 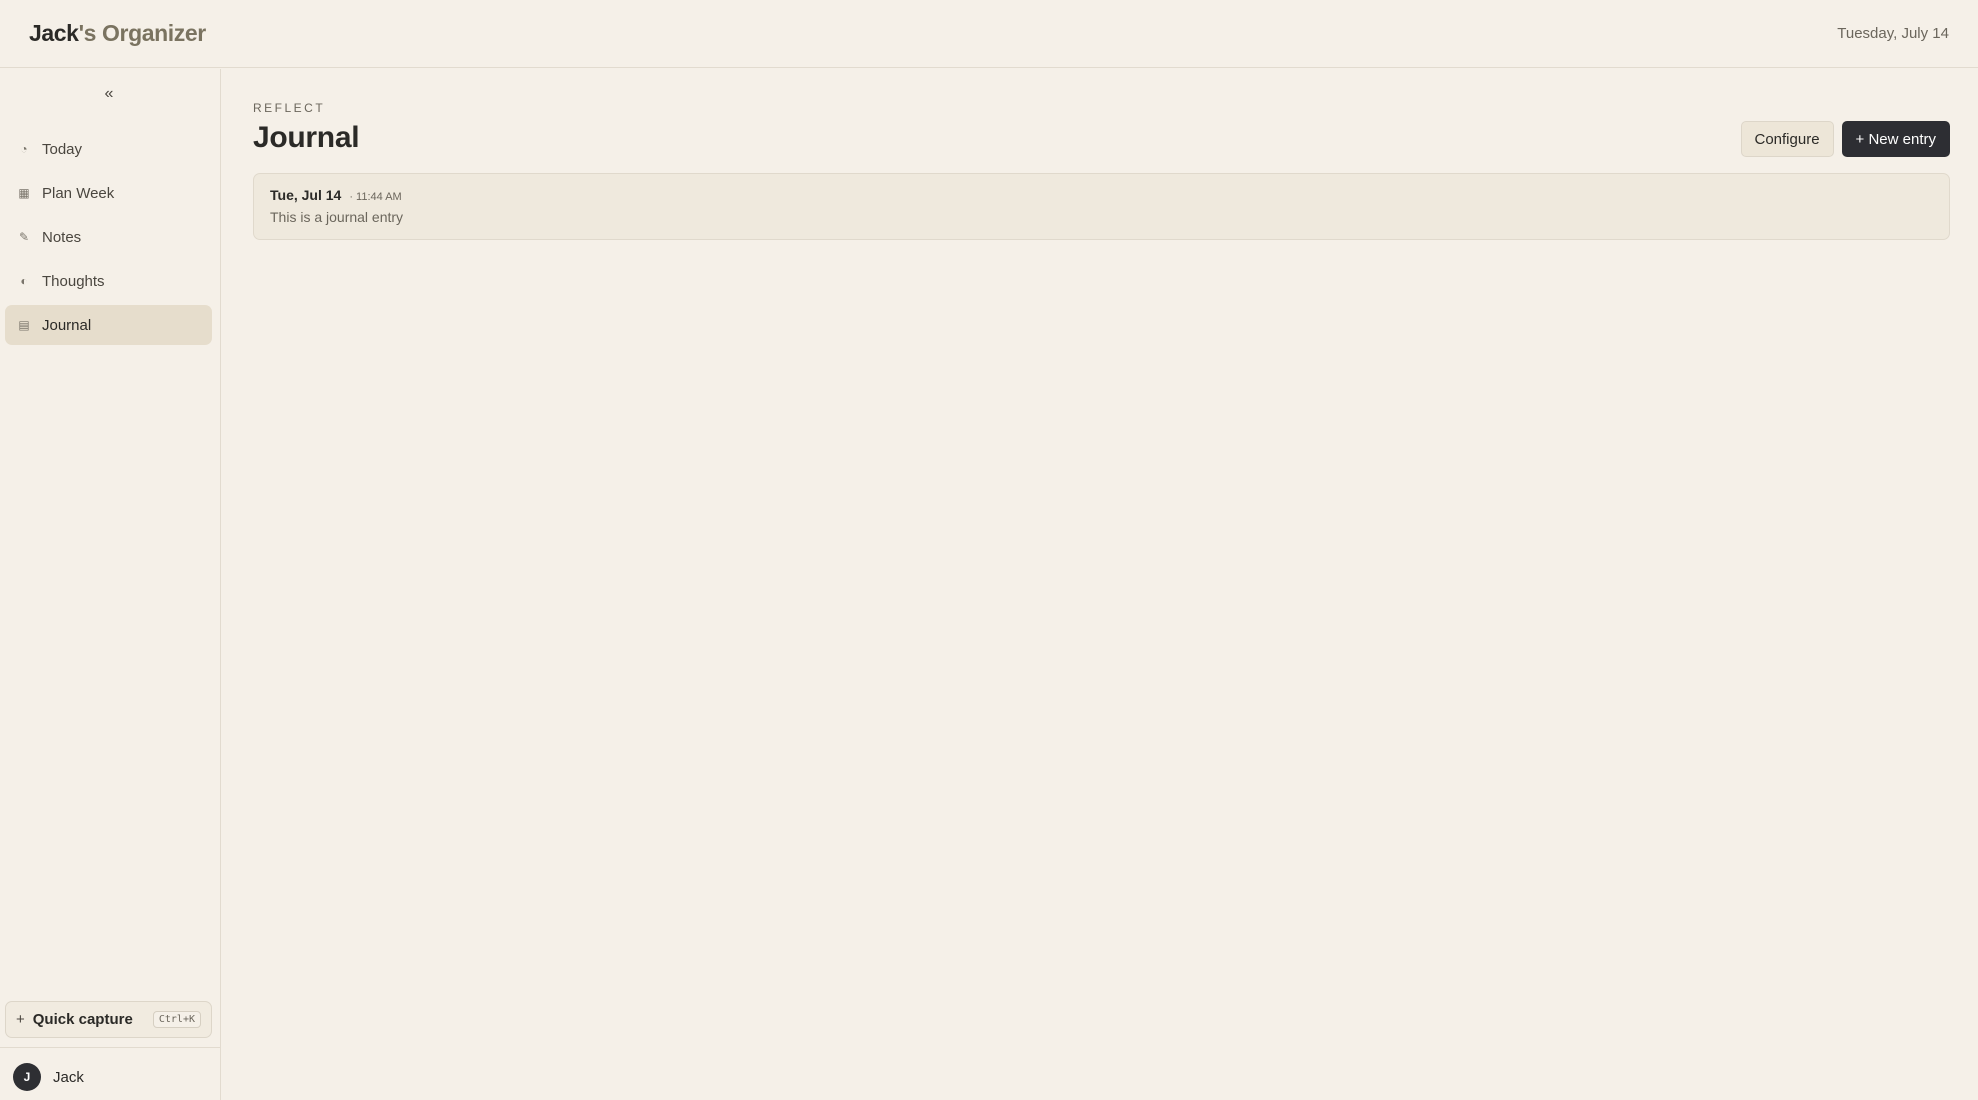 What do you see at coordinates (24, 281) in the screenshot?
I see `half-circle-icon: ◐` at bounding box center [24, 281].